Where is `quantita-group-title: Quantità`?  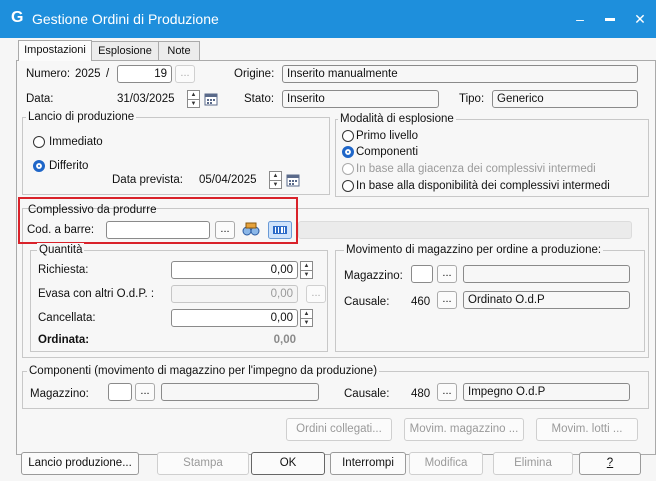
quantita-group-title: Quantità is located at coordinates (61, 250).